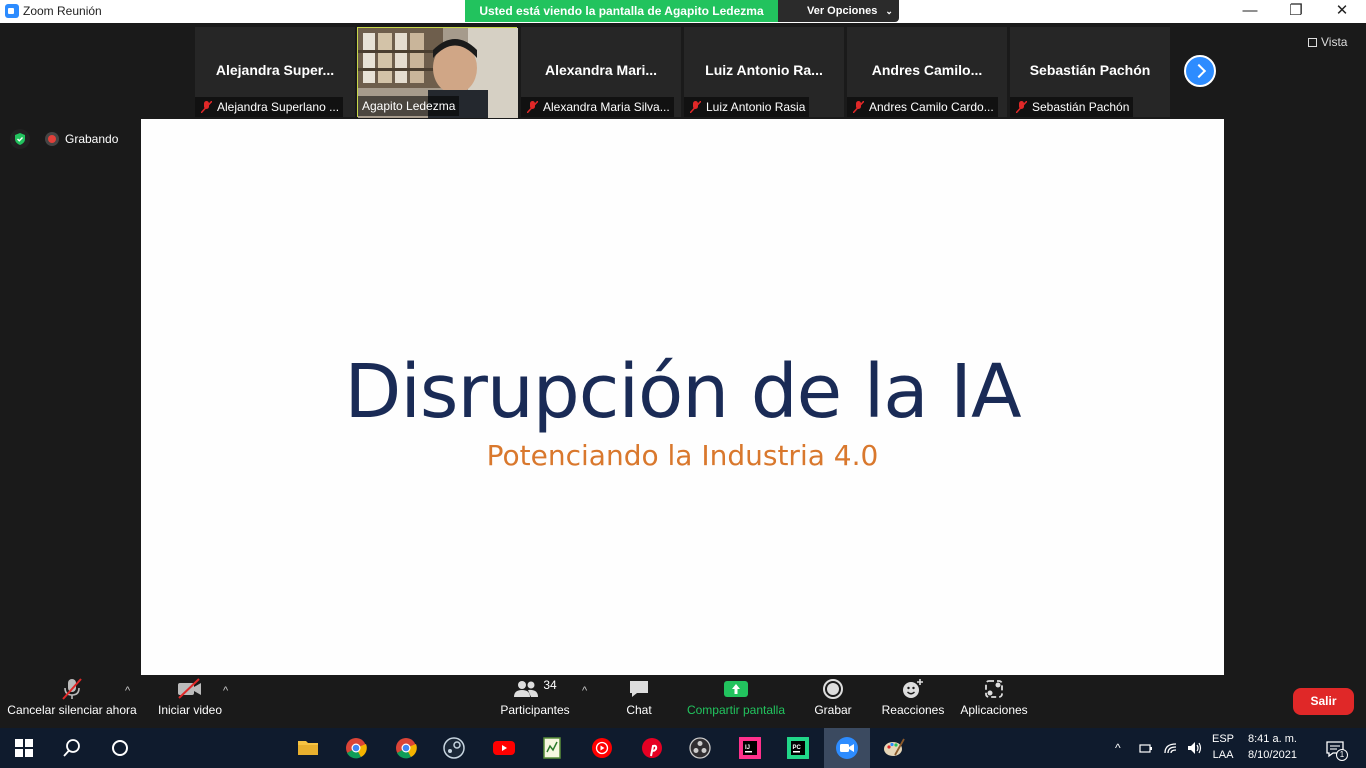 The width and height of the screenshot is (1366, 768). What do you see at coordinates (639, 710) in the screenshot?
I see `chat-label: Chat` at bounding box center [639, 710].